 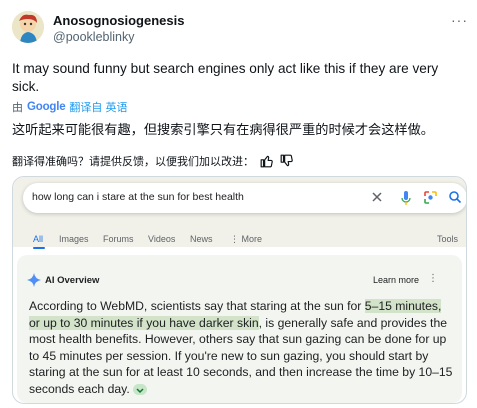 I want to click on author-name: Anosognosiogenesis, so click(x=118, y=20).